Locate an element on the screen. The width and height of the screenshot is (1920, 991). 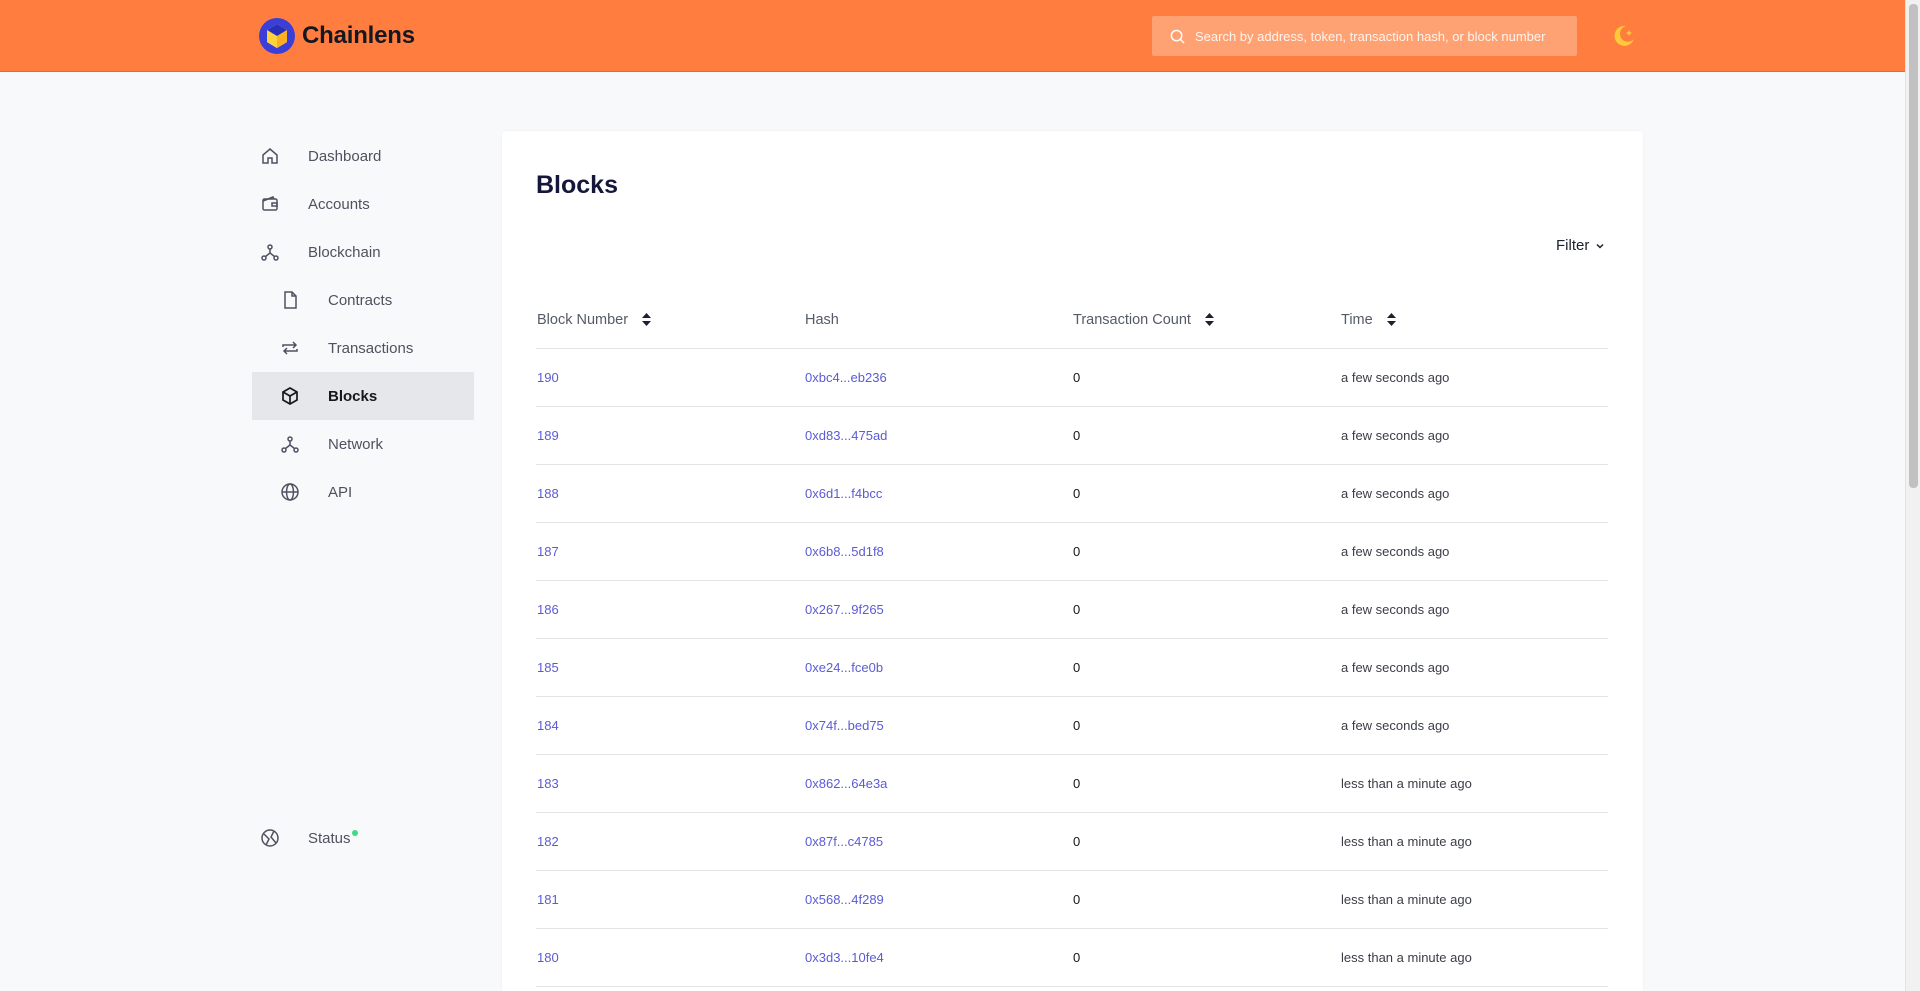
filter-label: Filter is located at coordinates (1573, 245).